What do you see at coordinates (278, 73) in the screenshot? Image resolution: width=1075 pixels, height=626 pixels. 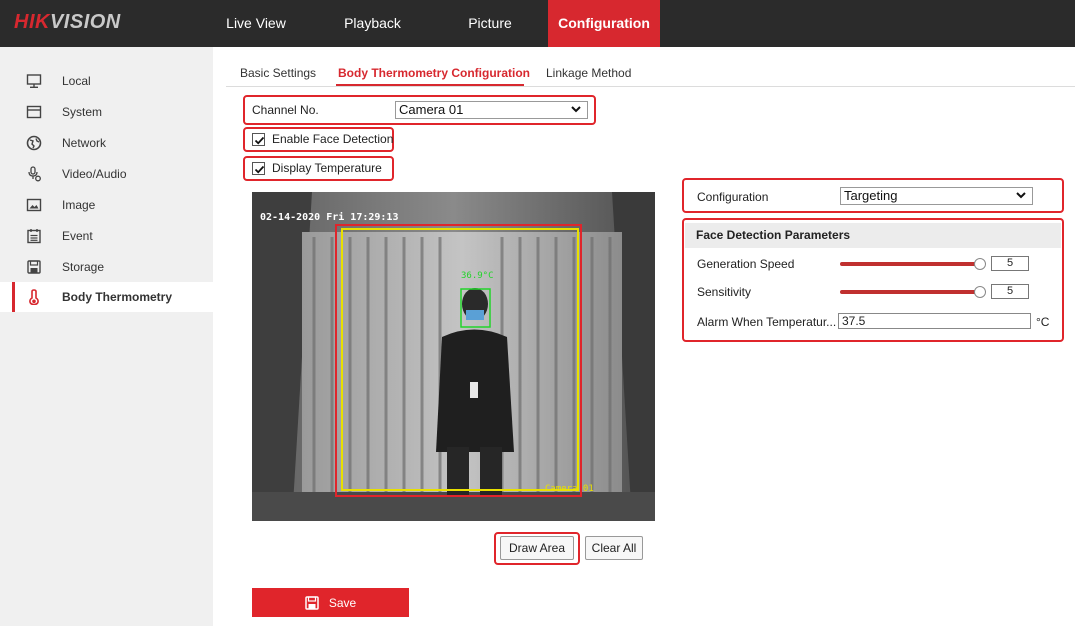 I see `tab-basic-settings: Basic Settings` at bounding box center [278, 73].